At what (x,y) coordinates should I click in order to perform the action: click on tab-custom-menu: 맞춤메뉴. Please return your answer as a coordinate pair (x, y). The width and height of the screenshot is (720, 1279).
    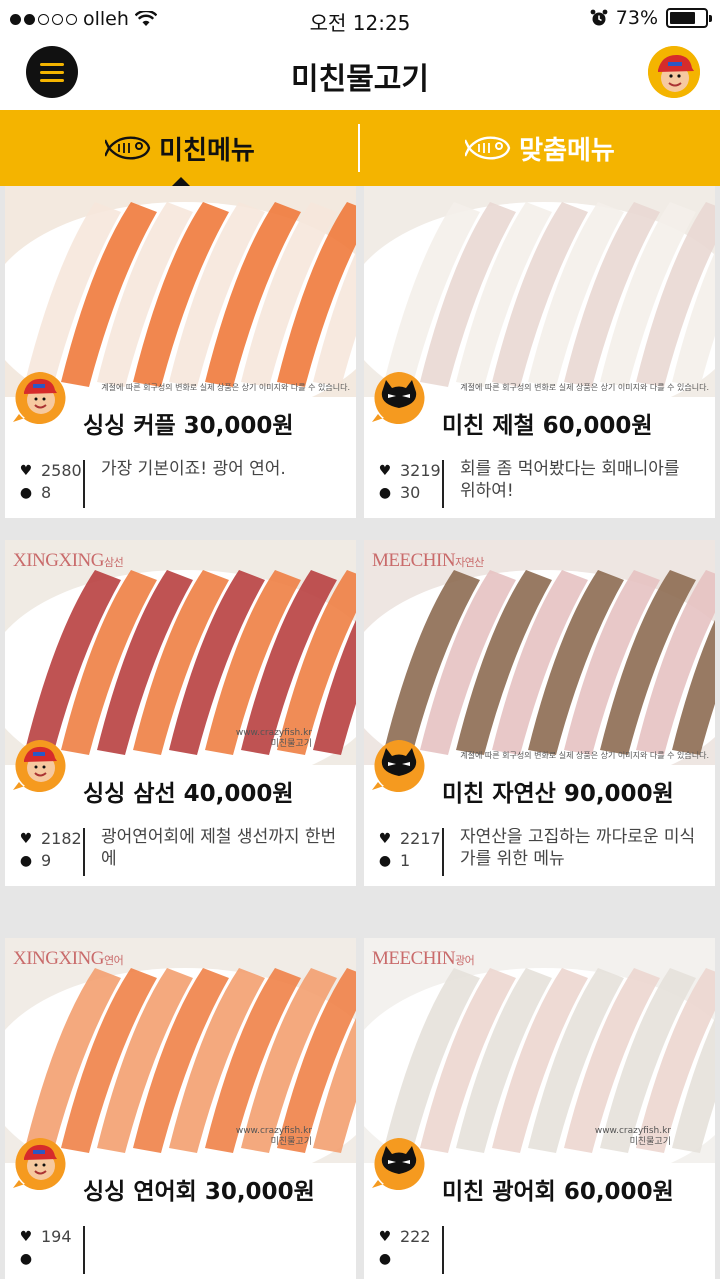
    Looking at the image, I should click on (540, 148).